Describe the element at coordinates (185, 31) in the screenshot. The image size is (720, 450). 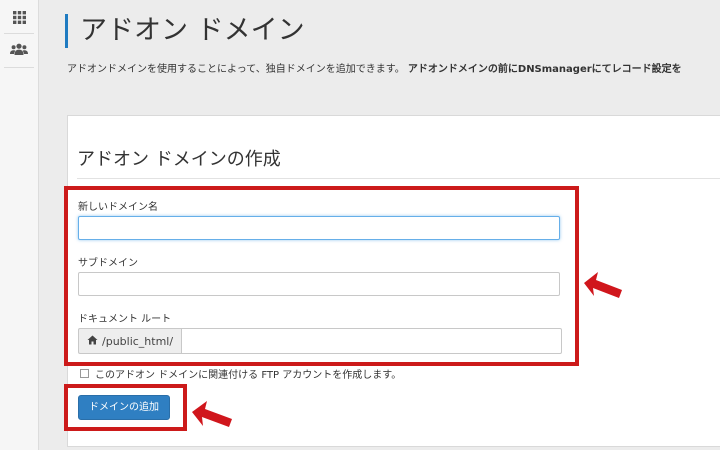
I see `page-title: アドオン ドメイン` at that location.